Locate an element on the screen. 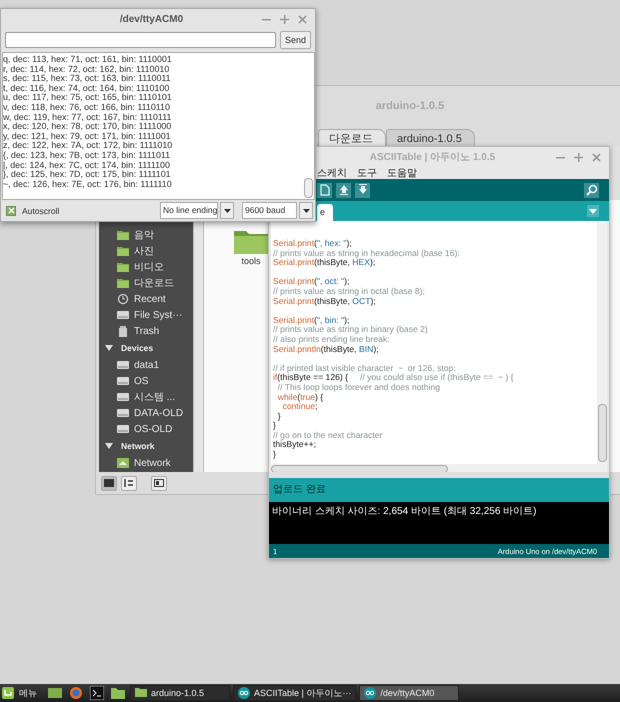 The width and height of the screenshot is (620, 702). trash-icon is located at coordinates (123, 331).